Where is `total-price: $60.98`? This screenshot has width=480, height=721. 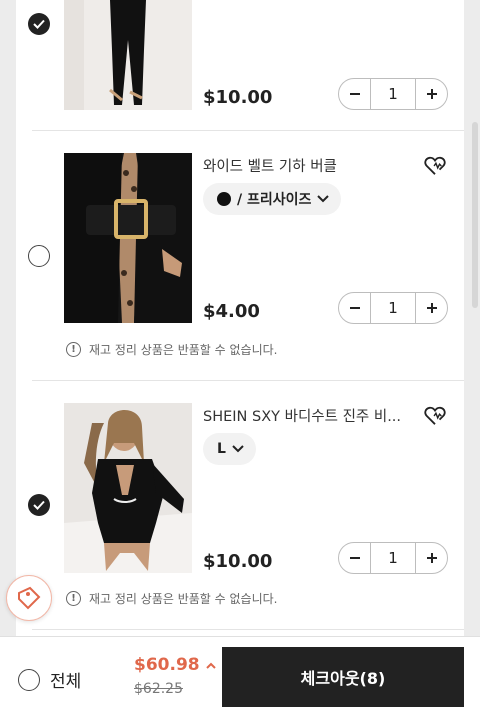 total-price: $60.98 is located at coordinates (167, 665).